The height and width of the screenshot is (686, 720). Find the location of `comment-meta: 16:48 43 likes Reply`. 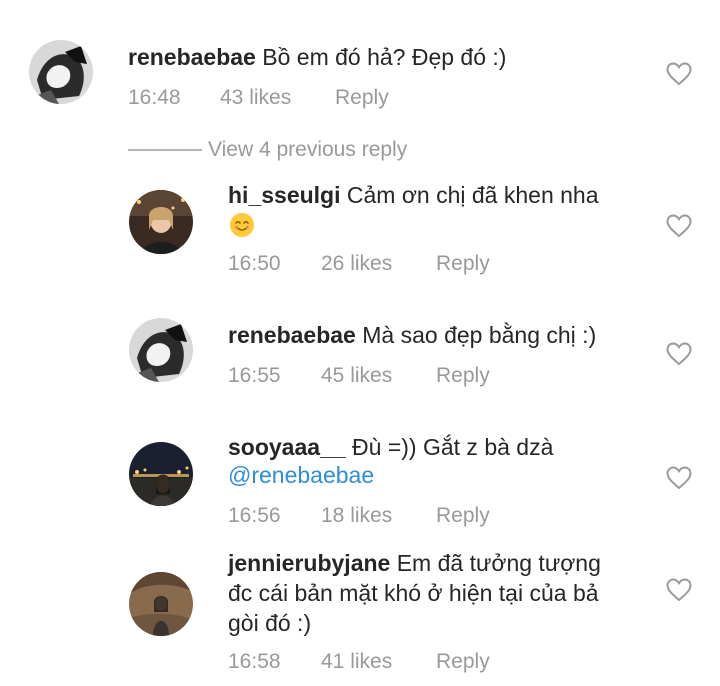

comment-meta: 16:48 43 likes Reply is located at coordinates (258, 98).